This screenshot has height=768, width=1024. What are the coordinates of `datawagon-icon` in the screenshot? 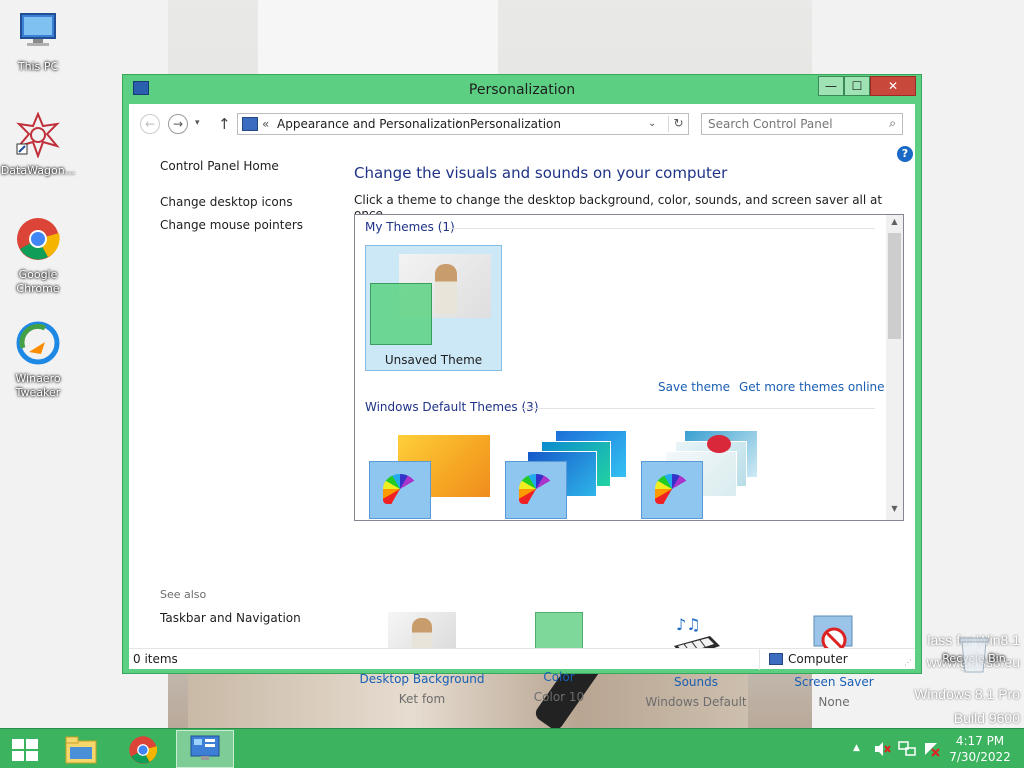 It's located at (38, 135).